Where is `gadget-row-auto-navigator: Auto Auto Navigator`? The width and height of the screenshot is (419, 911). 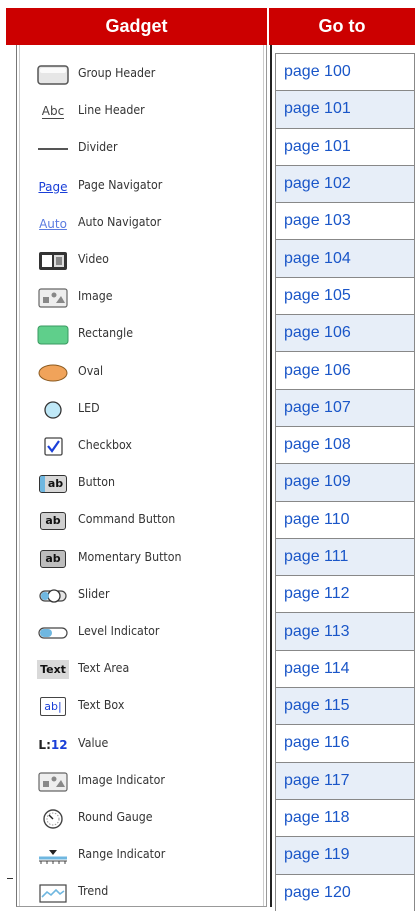 gadget-row-auto-navigator: Auto Auto Navigator is located at coordinates (141, 223).